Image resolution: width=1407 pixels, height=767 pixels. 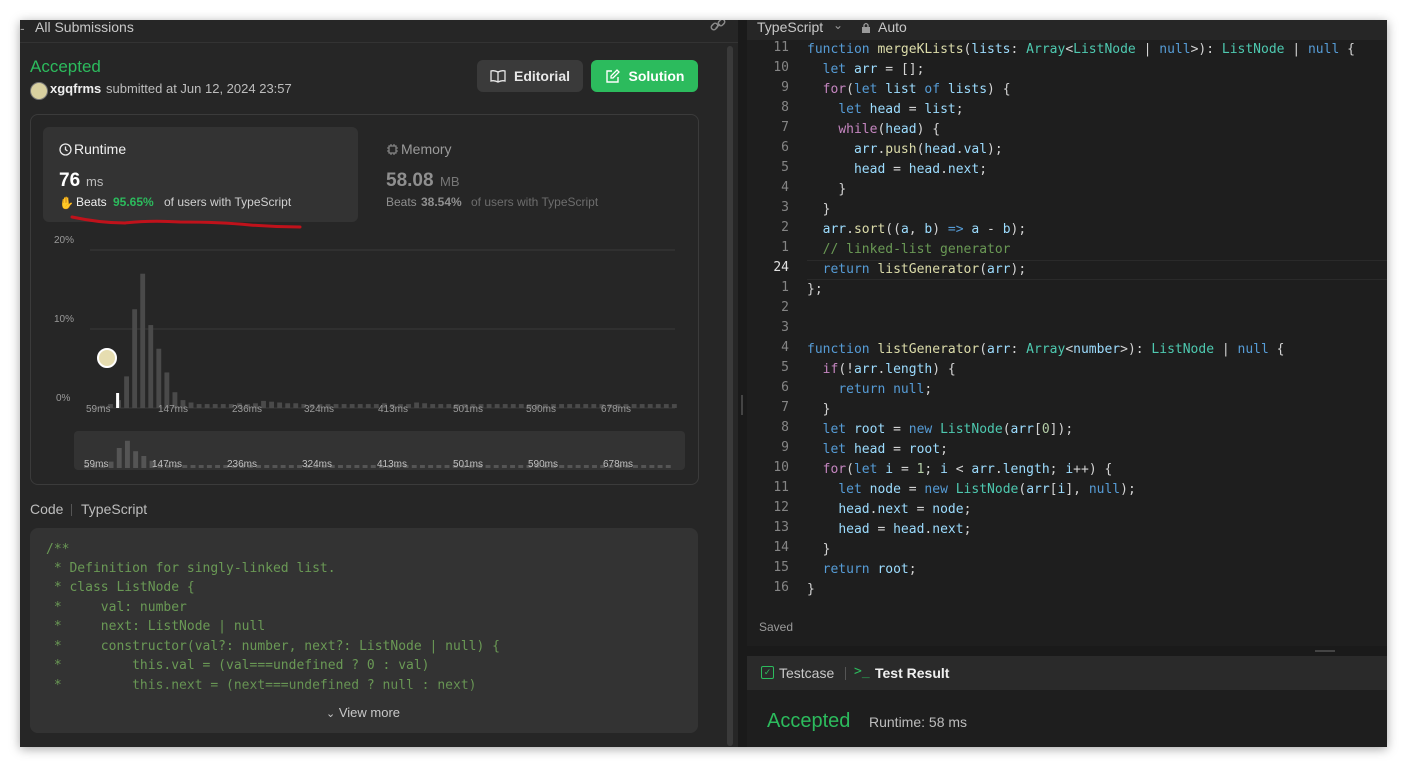 What do you see at coordinates (1067, 651) in the screenshot?
I see `horizontal-divider` at bounding box center [1067, 651].